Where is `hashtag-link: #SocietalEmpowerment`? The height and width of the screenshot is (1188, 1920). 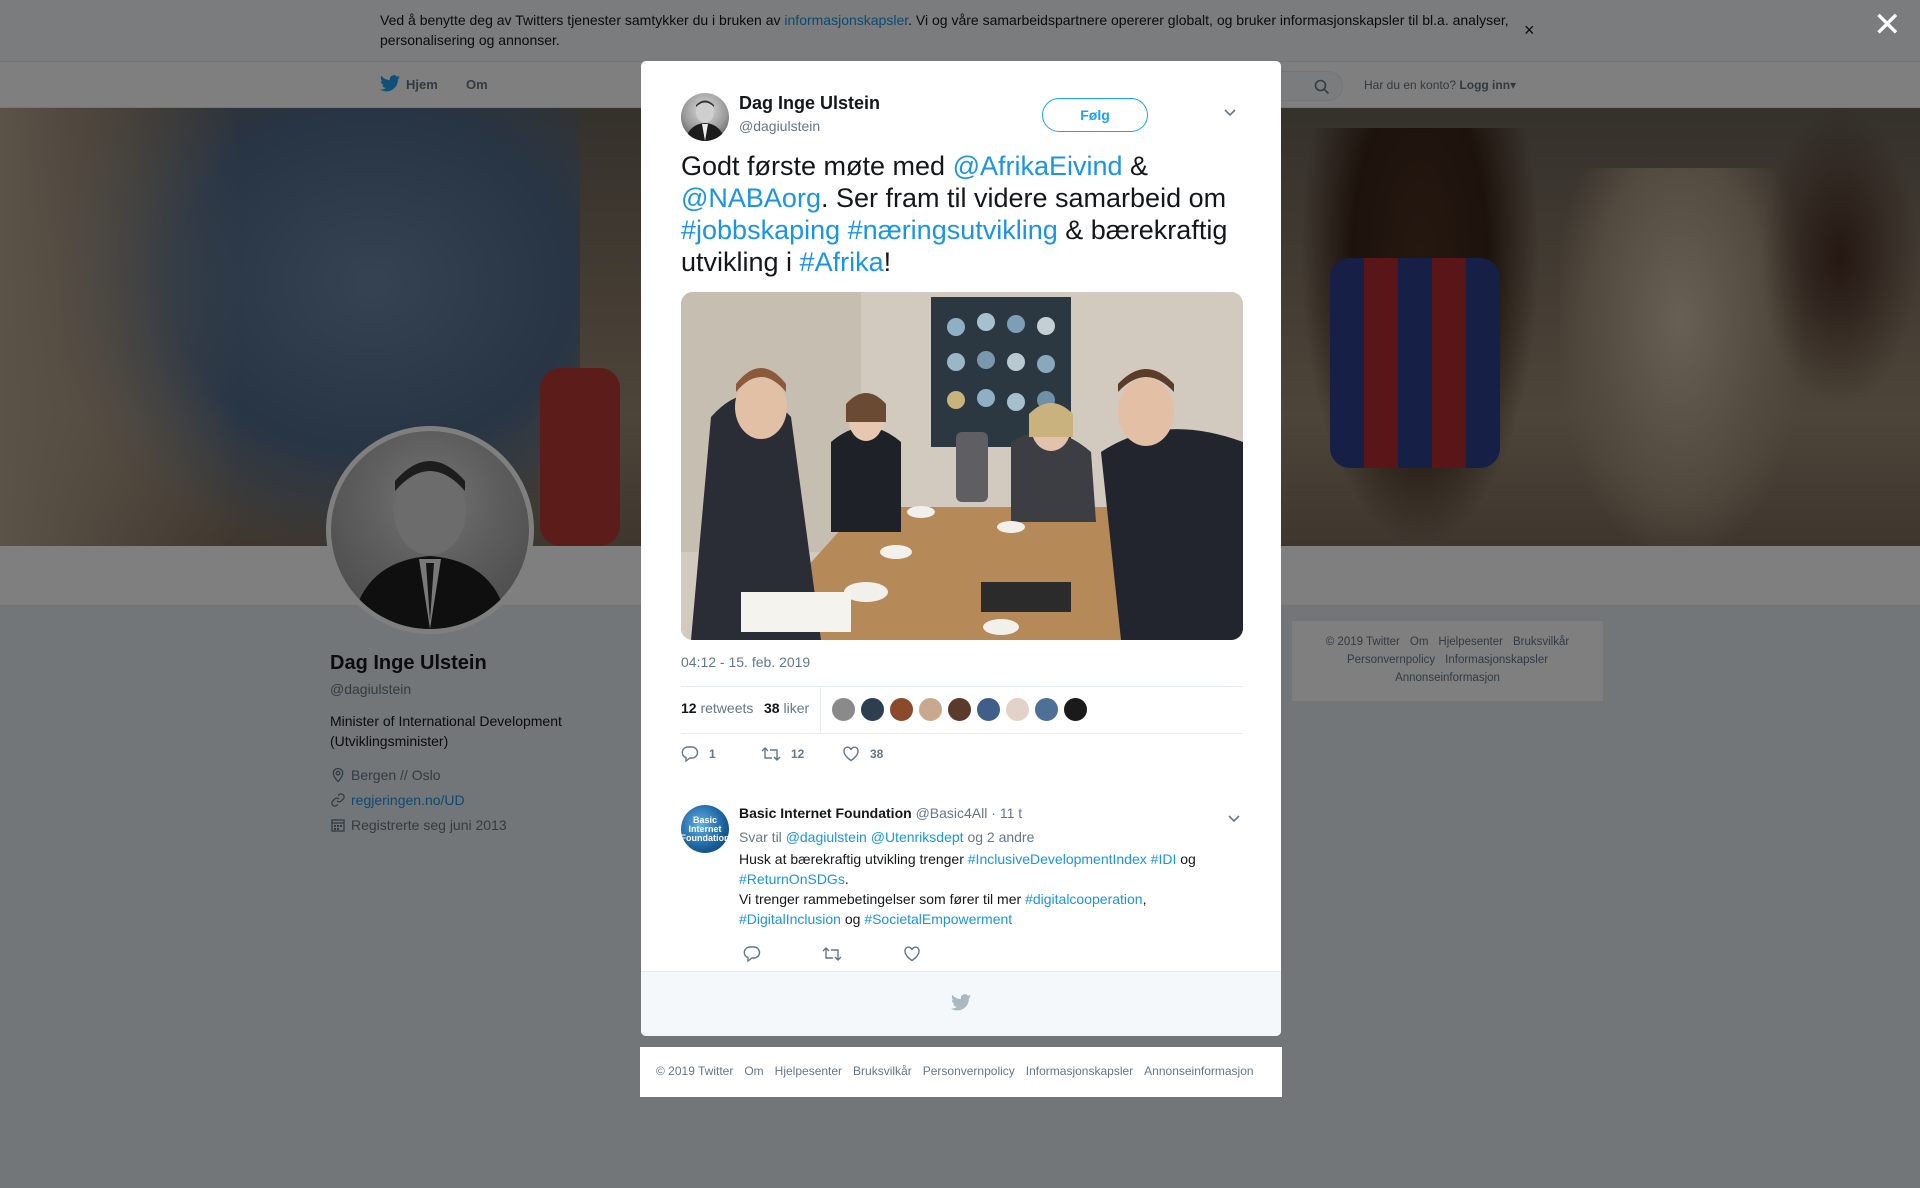 hashtag-link: #SocietalEmpowerment is located at coordinates (938, 919).